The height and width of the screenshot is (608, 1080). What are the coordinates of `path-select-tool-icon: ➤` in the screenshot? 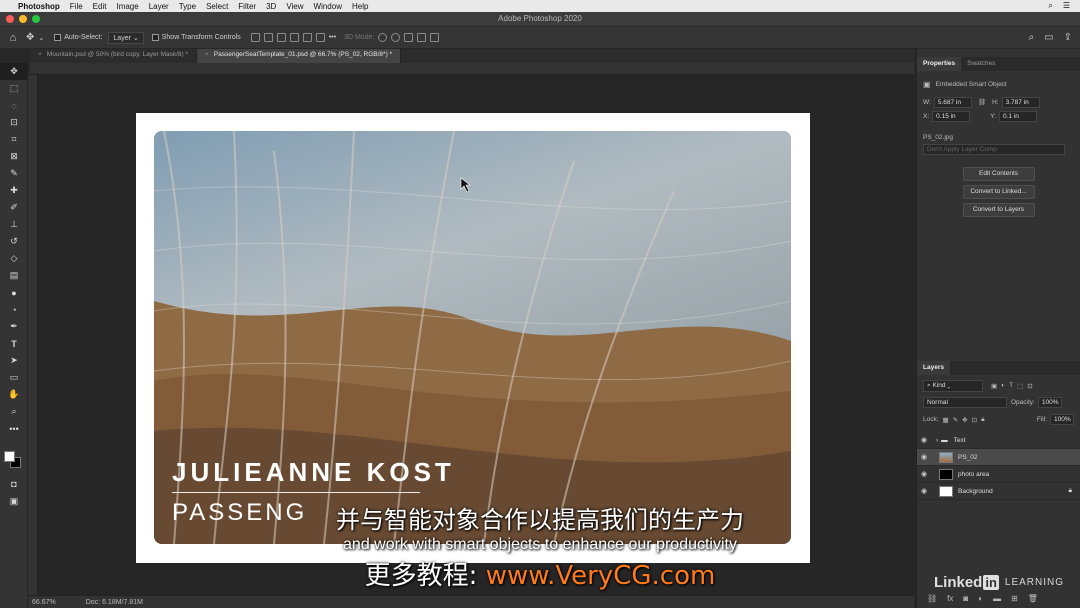 It's located at (14, 360).